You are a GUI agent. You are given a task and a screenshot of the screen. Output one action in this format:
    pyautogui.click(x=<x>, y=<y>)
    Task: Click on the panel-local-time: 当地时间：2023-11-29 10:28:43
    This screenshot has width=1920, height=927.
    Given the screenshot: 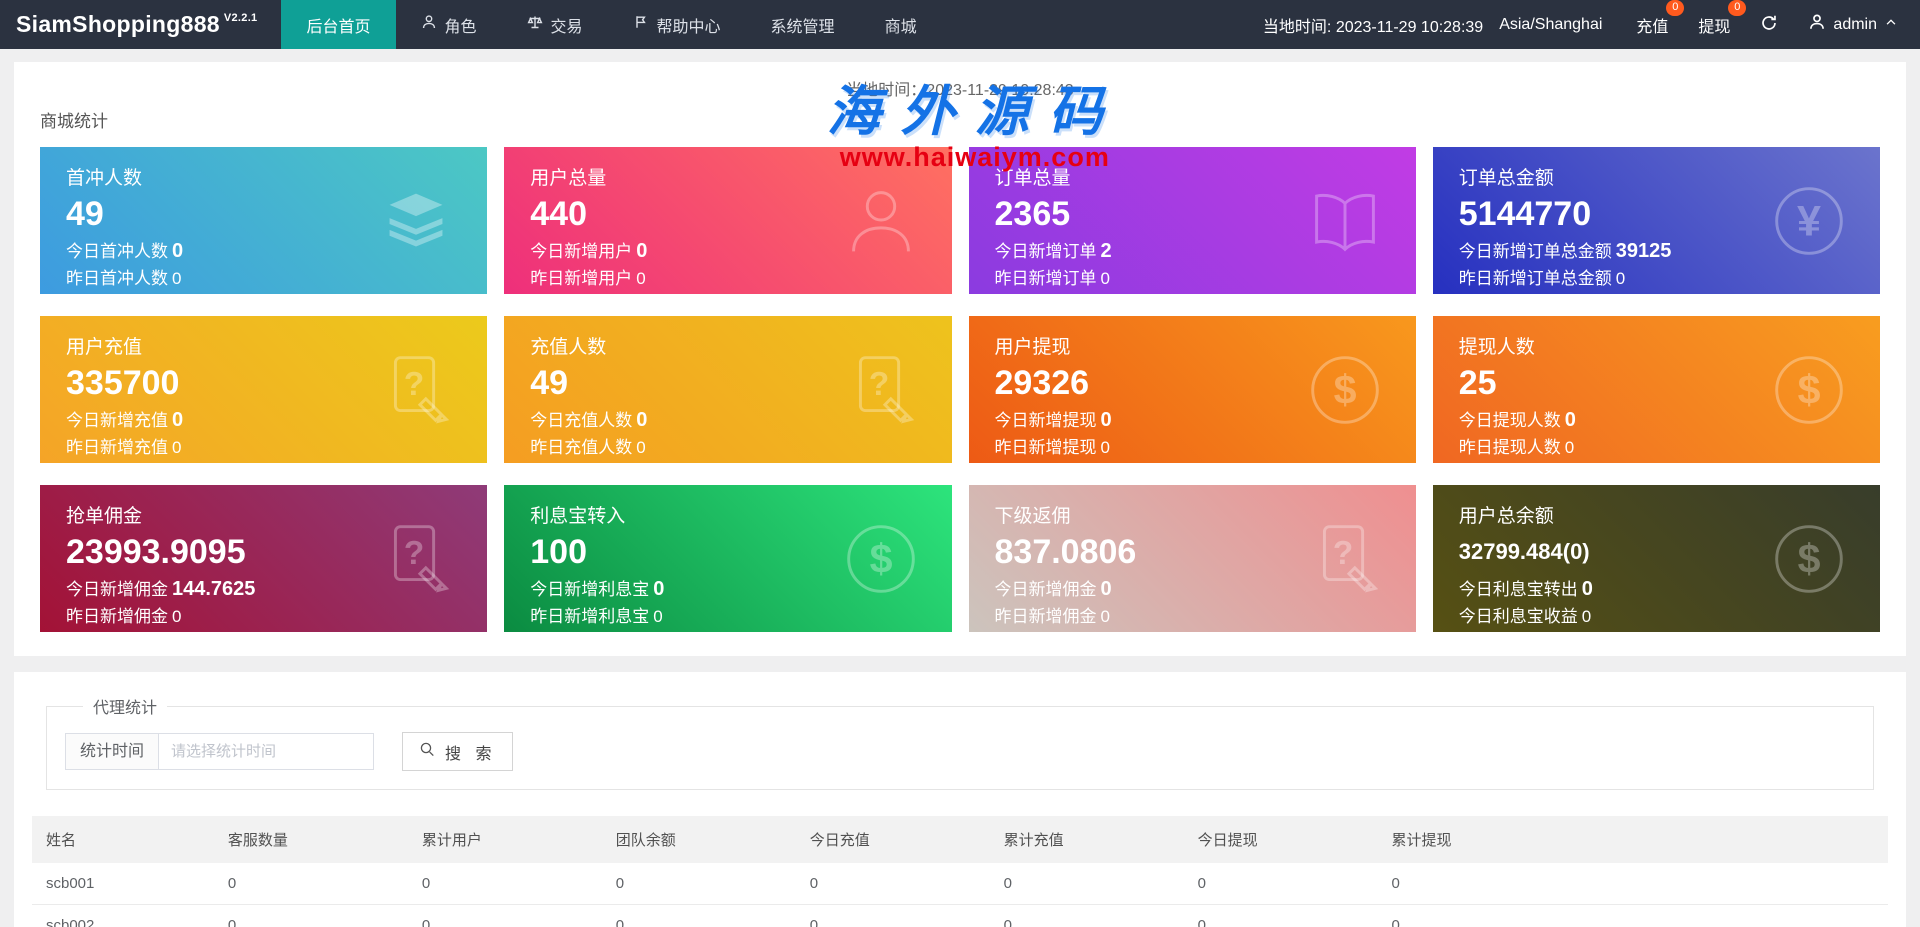 What is the action you would take?
    pyautogui.click(x=960, y=90)
    